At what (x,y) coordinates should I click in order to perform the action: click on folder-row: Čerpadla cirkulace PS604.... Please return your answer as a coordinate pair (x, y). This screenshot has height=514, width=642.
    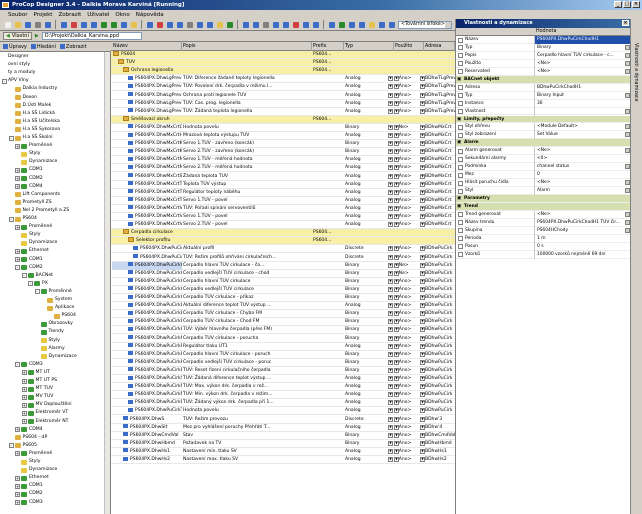
    Looking at the image, I should click on (283, 233).